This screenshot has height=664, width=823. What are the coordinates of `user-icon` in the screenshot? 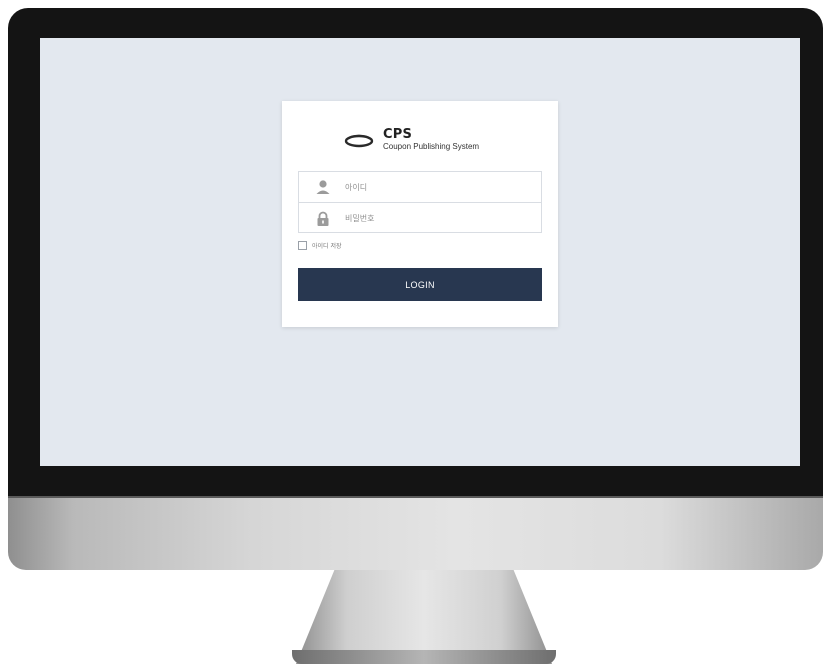 It's located at (323, 187).